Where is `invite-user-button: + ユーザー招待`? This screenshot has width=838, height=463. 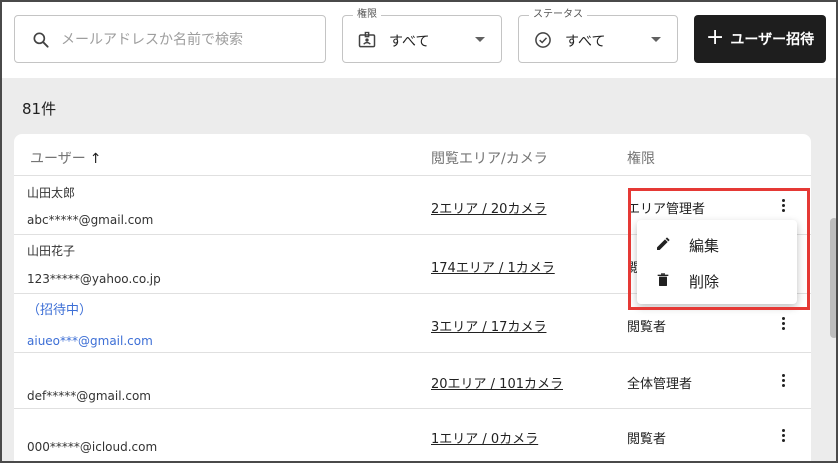
invite-user-button: + ユーザー招待 is located at coordinates (760, 39).